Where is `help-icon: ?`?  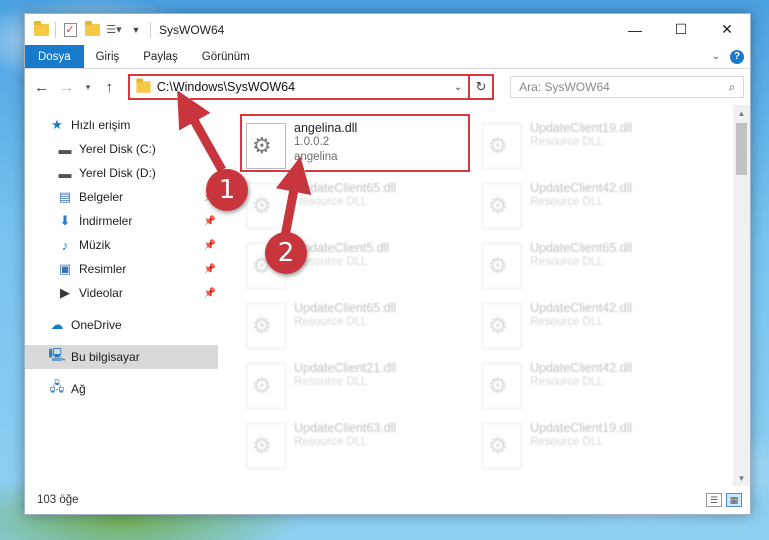 help-icon: ? is located at coordinates (737, 56).